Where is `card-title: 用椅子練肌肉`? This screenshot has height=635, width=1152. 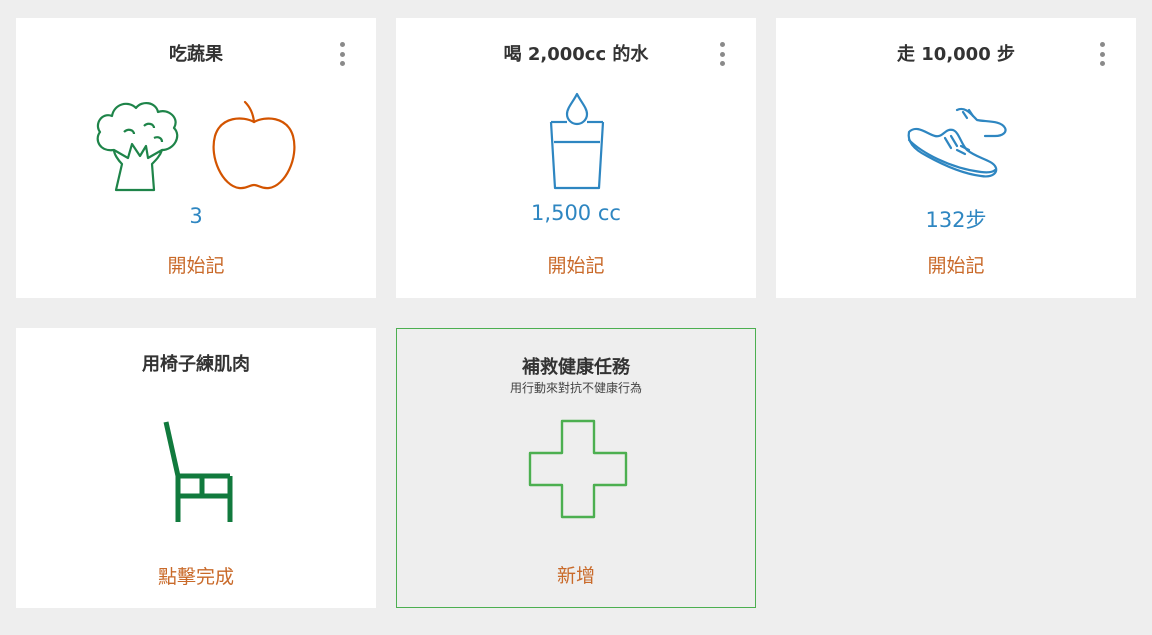
card-title: 用椅子練肌肉 is located at coordinates (196, 364).